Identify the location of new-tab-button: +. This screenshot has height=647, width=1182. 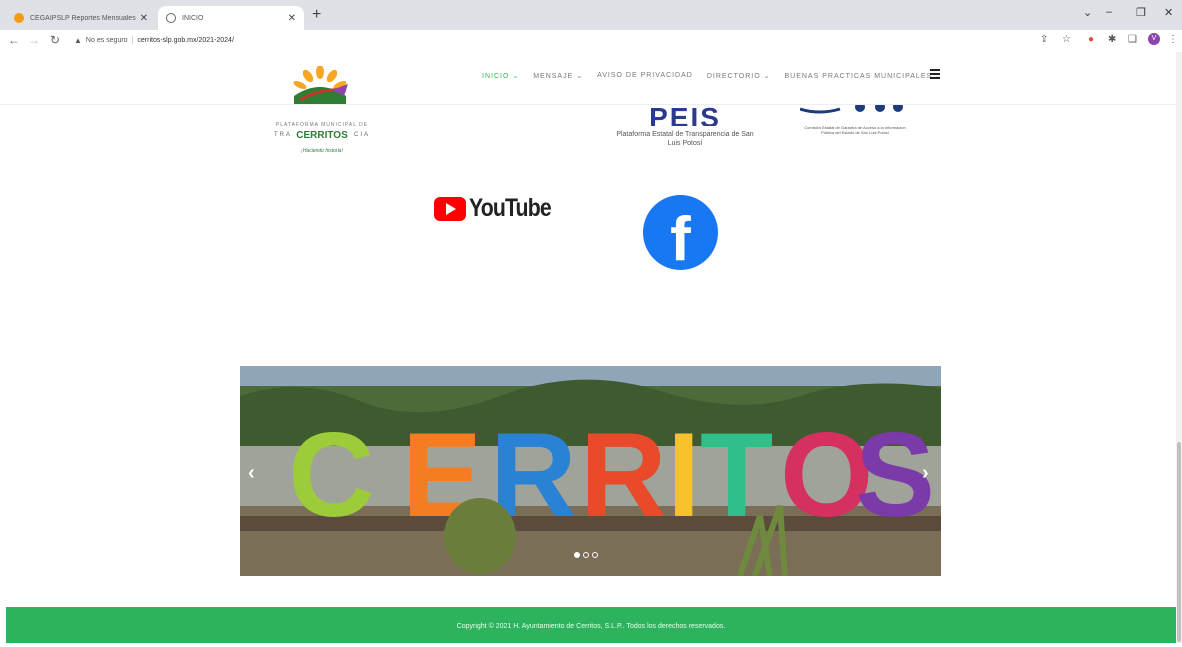
(316, 15).